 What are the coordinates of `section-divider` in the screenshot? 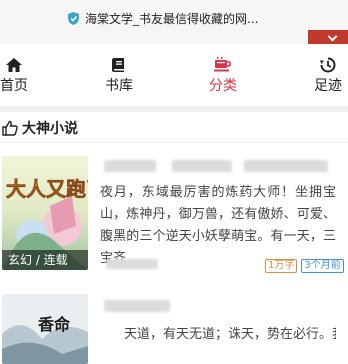 It's located at (174, 109).